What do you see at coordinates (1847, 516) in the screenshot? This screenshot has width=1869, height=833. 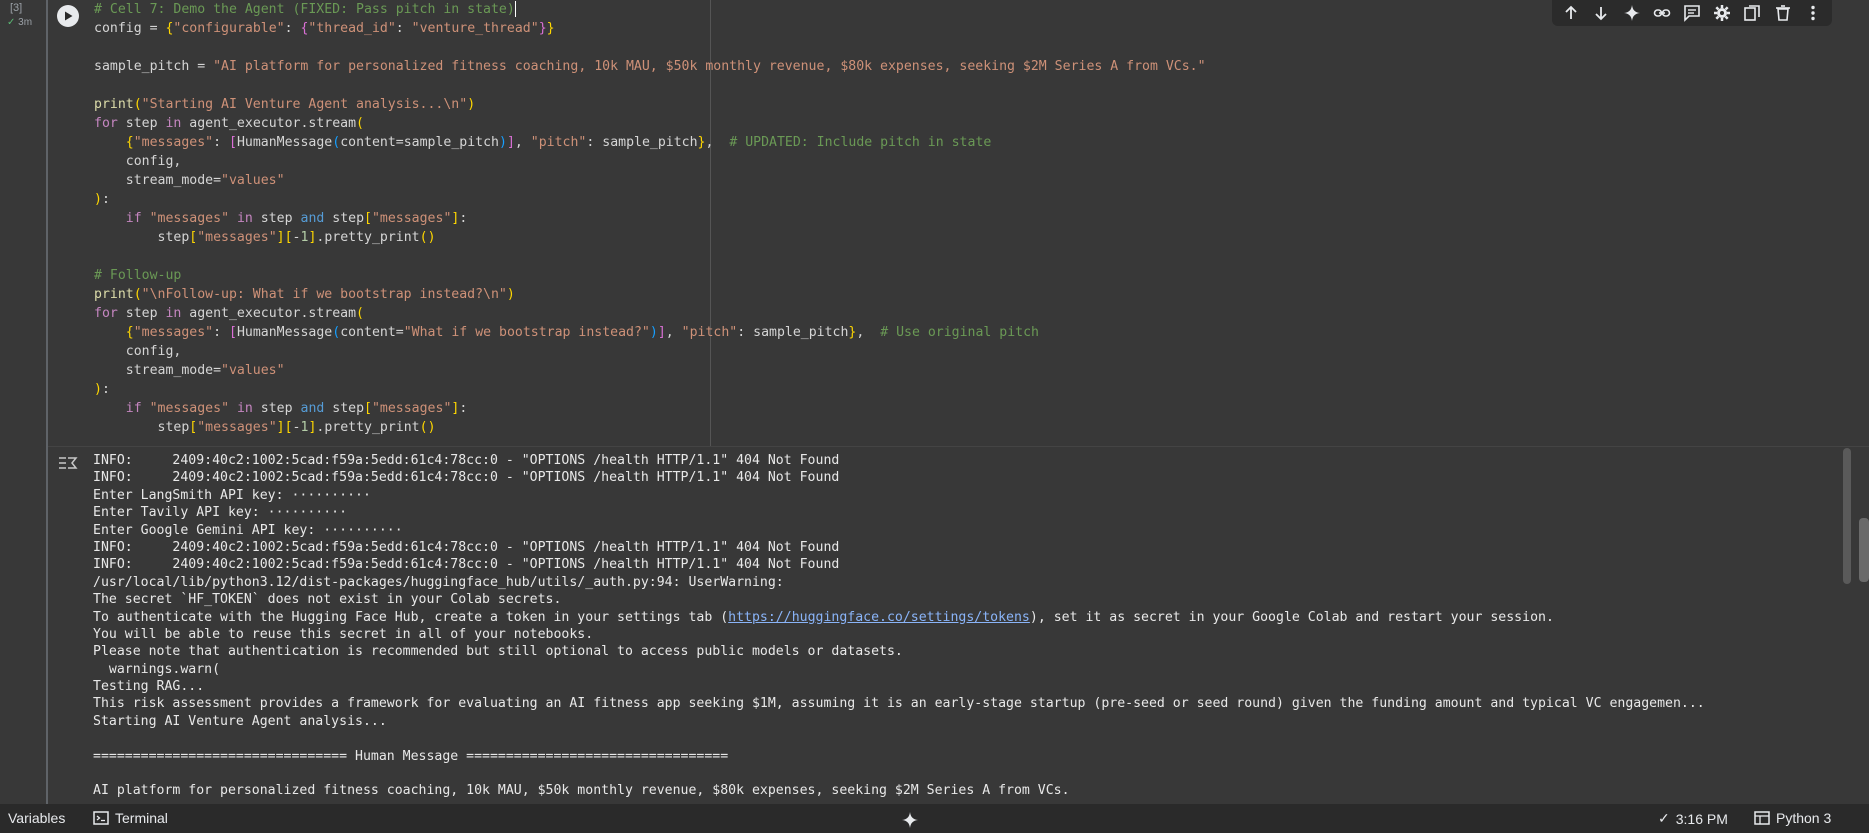 I see `output-scrollbar` at bounding box center [1847, 516].